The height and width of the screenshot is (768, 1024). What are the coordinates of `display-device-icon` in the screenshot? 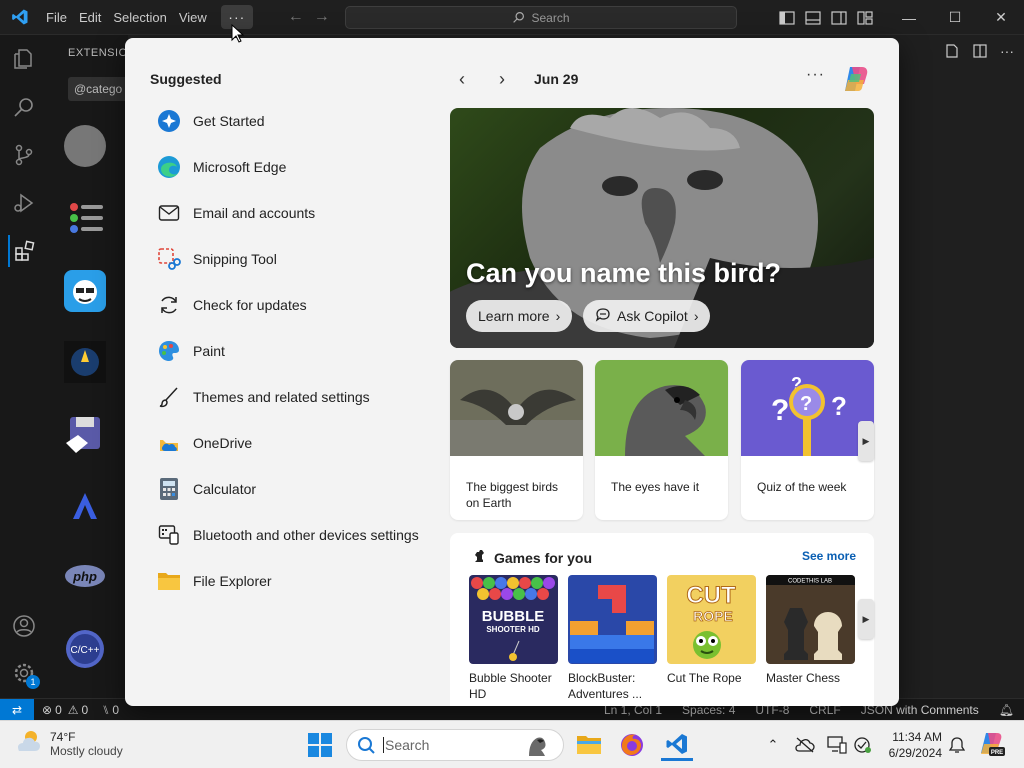 It's located at (837, 745).